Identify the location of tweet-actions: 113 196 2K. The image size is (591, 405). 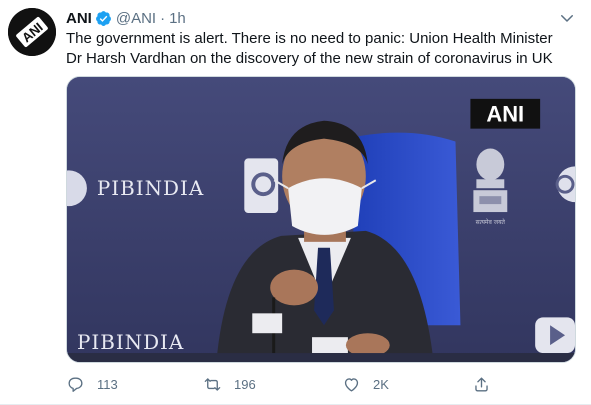
(296, 384).